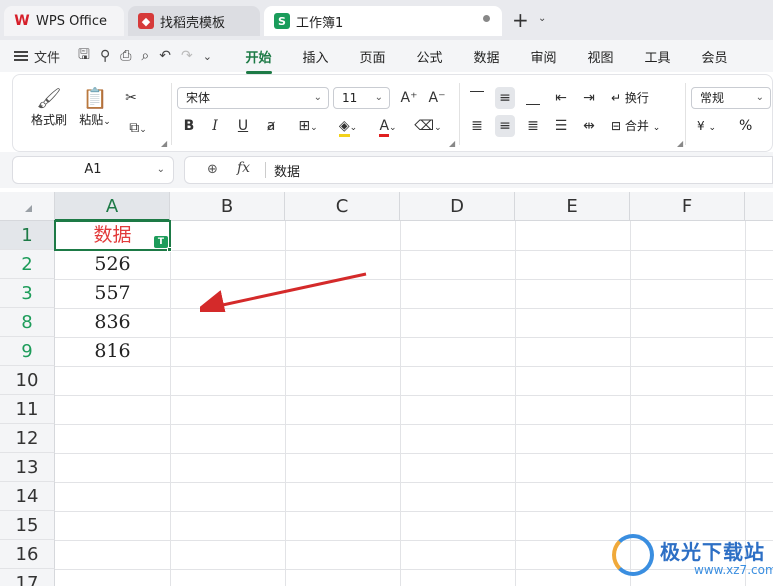 Image resolution: width=773 pixels, height=586 pixels. Describe the element at coordinates (486, 56) in the screenshot. I see `tab-data: 数据` at that location.